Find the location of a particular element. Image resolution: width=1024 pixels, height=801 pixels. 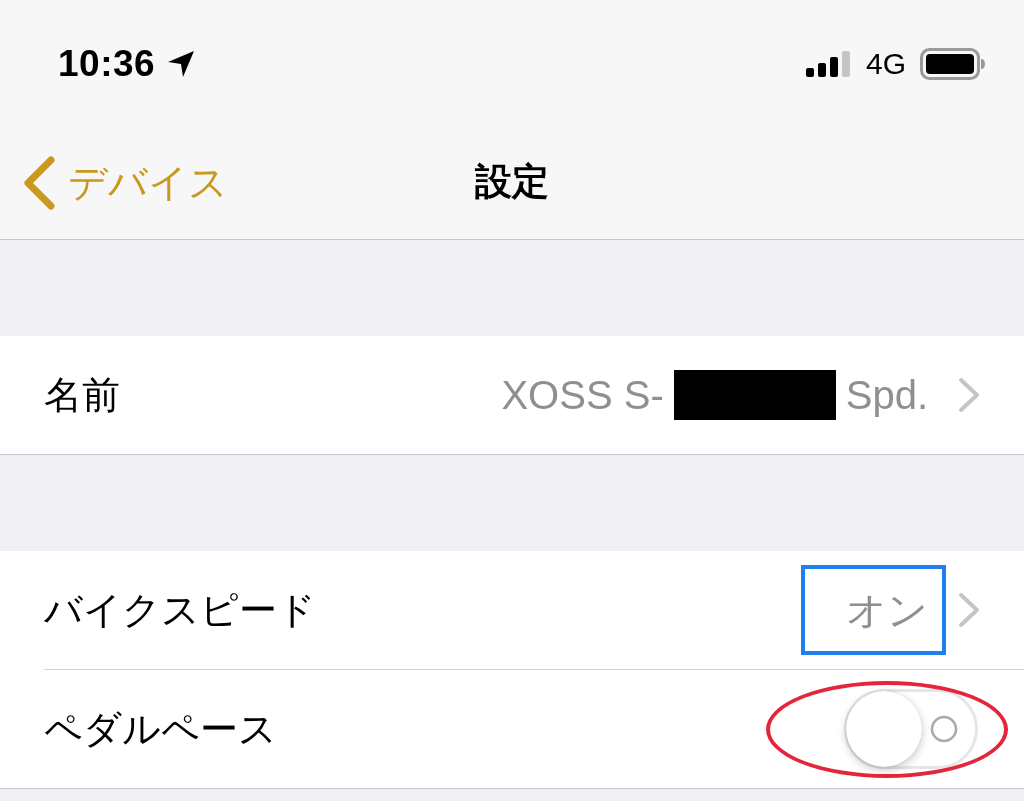

toggle-switch is located at coordinates (911, 729).